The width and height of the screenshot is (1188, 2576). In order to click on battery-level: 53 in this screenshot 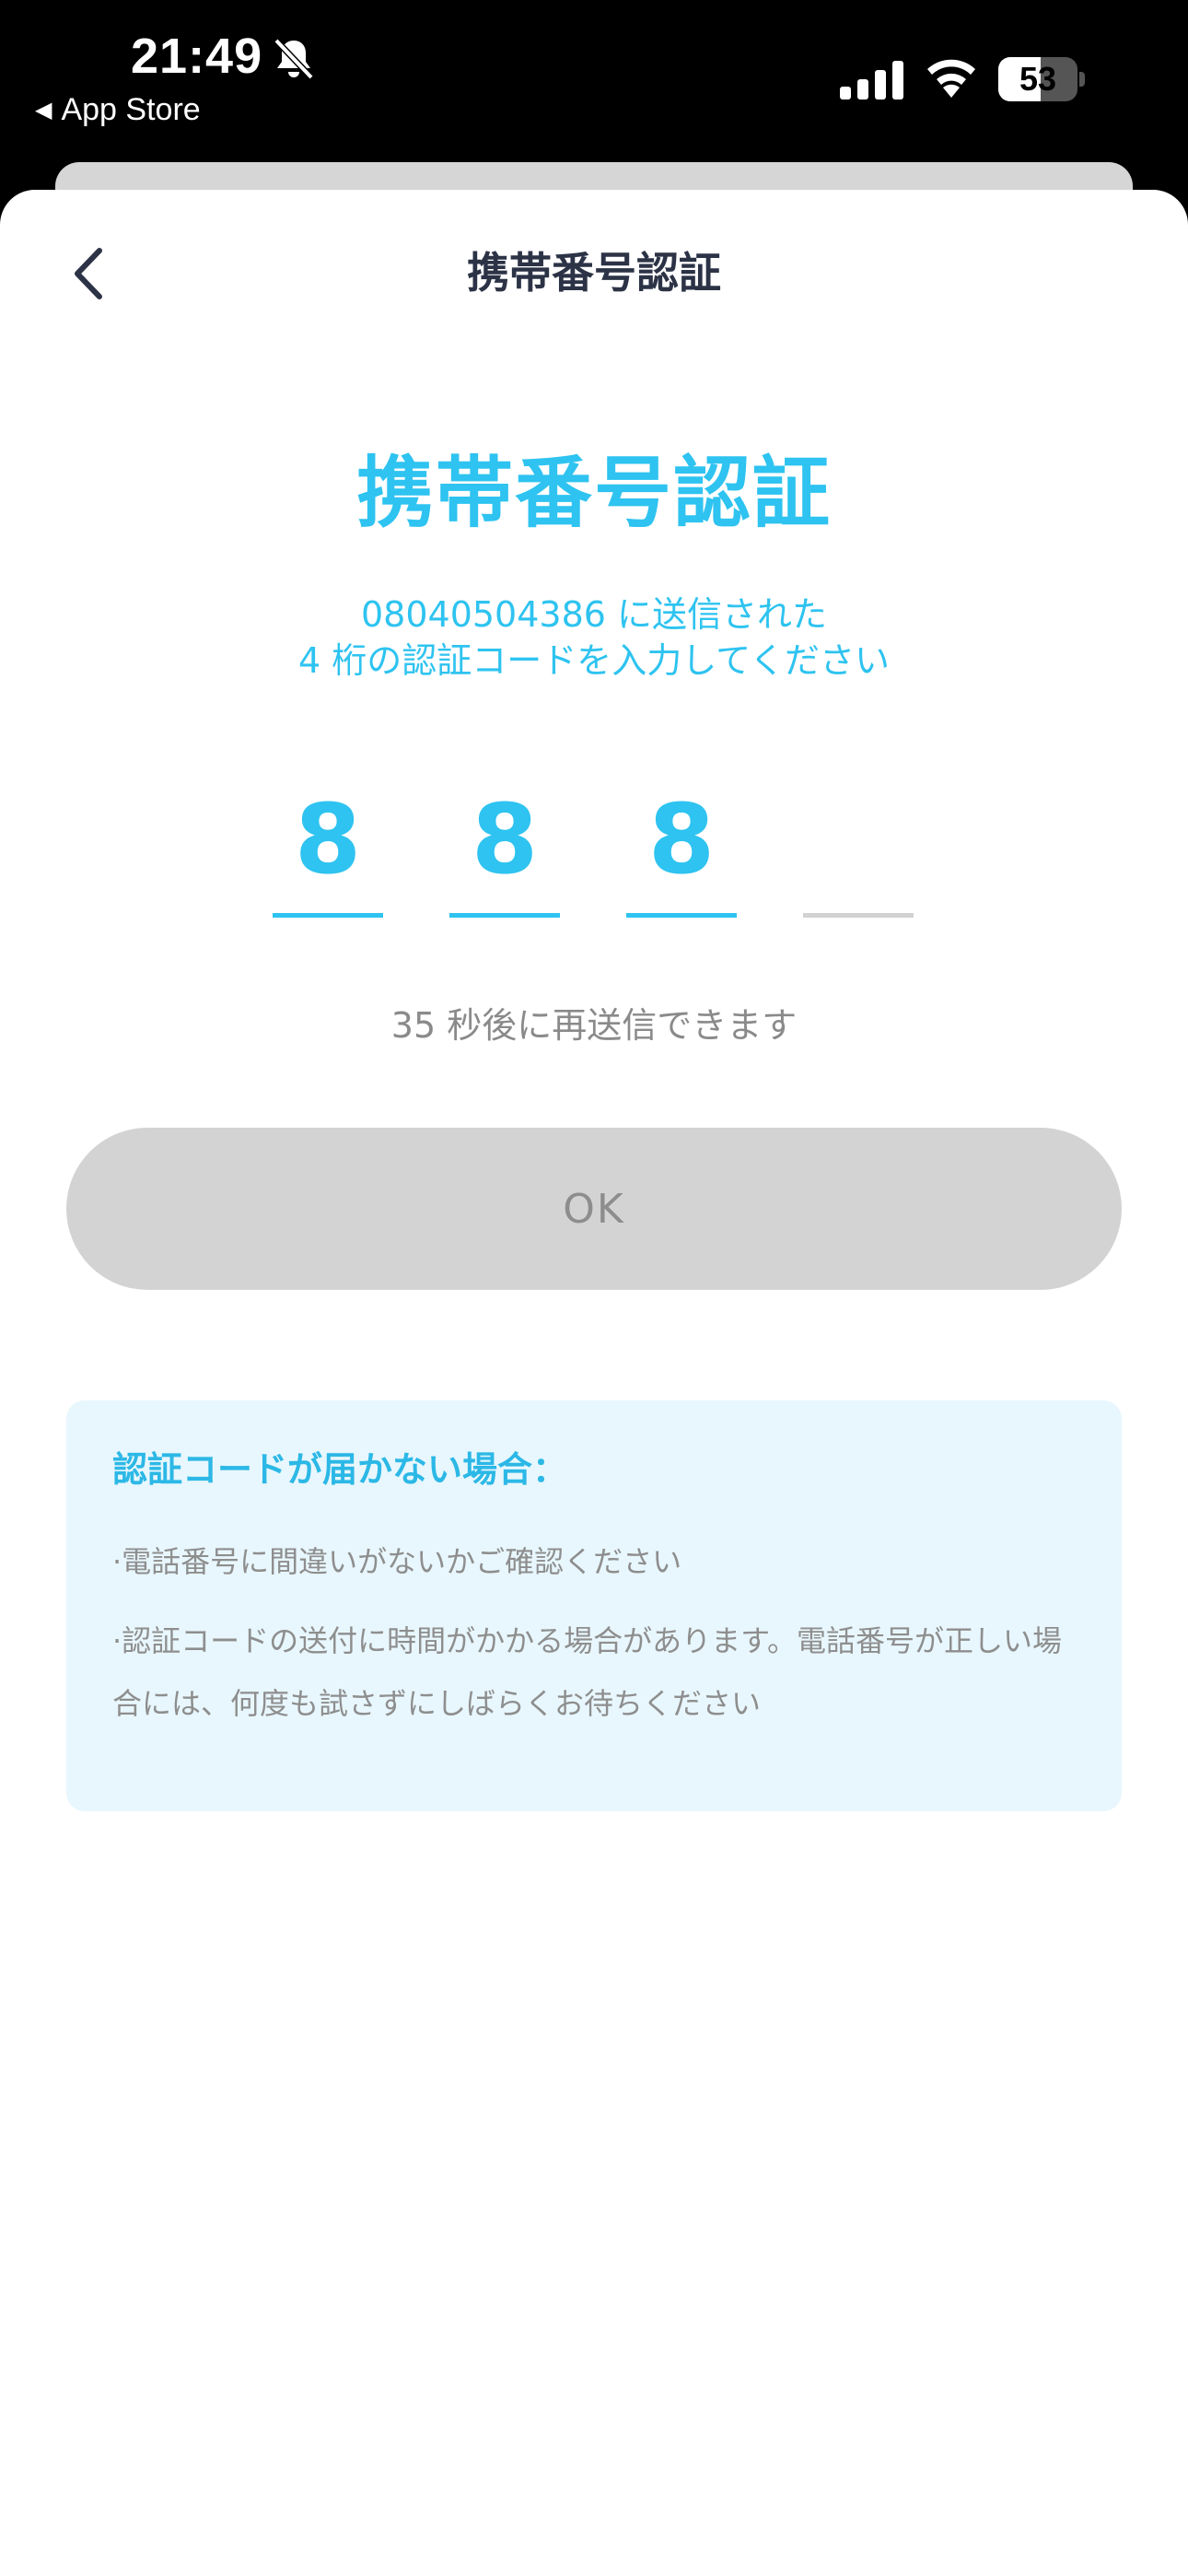, I will do `click(1038, 79)`.